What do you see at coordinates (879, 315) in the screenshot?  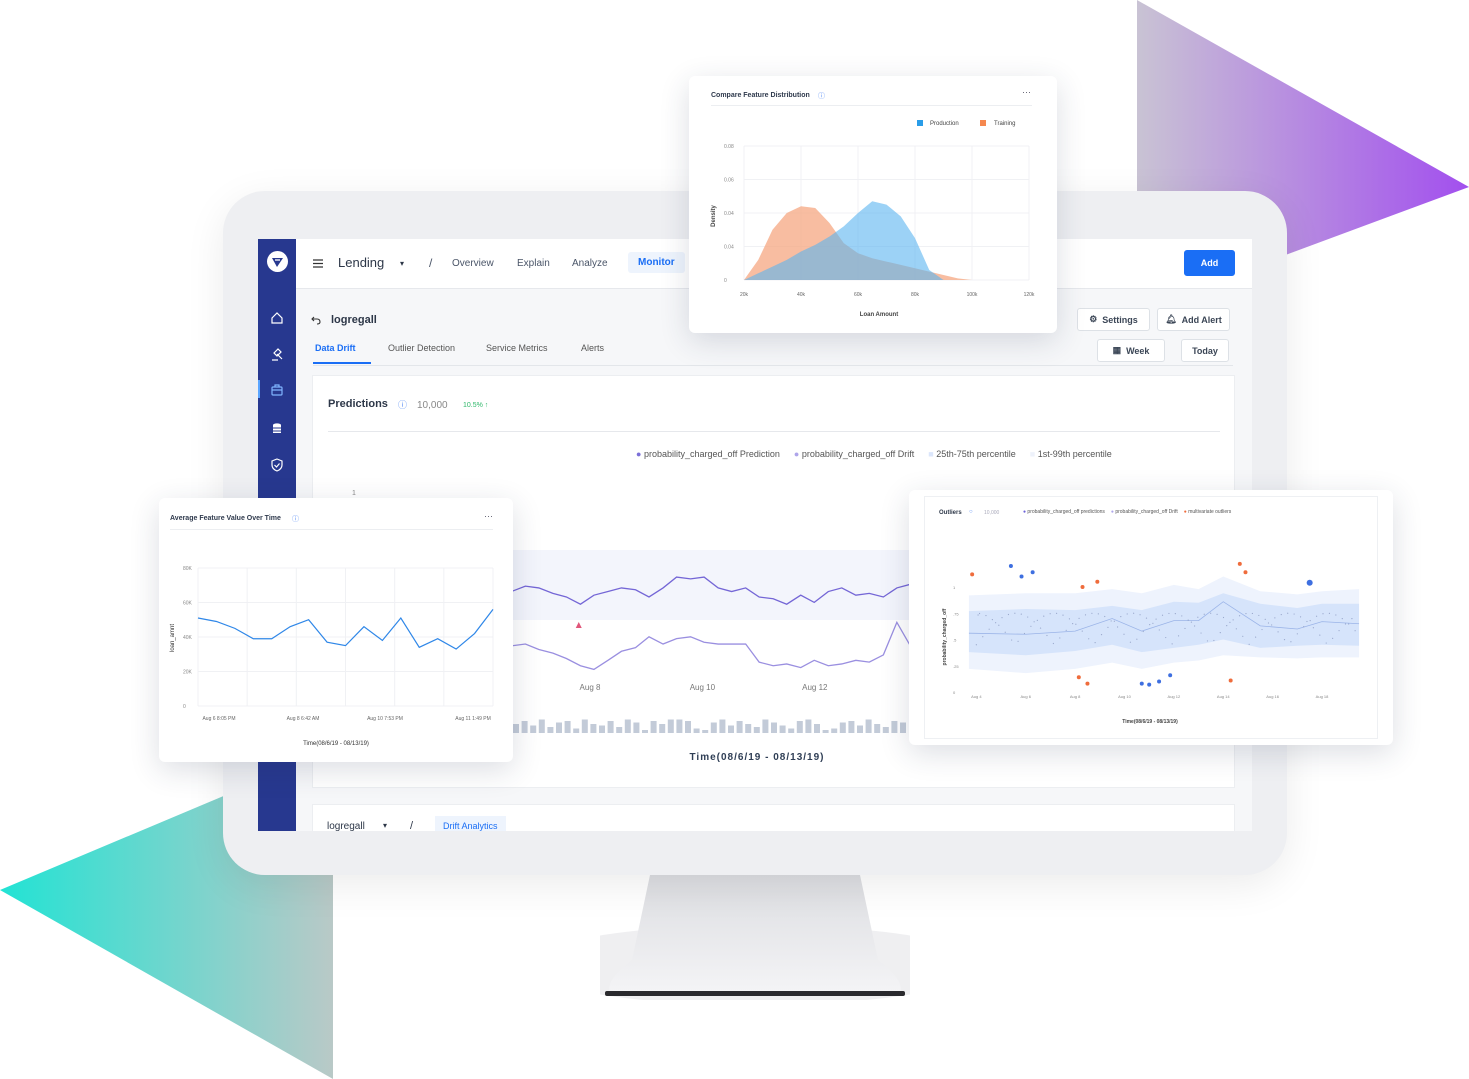 I see `x-axis-title: Loan Amount` at bounding box center [879, 315].